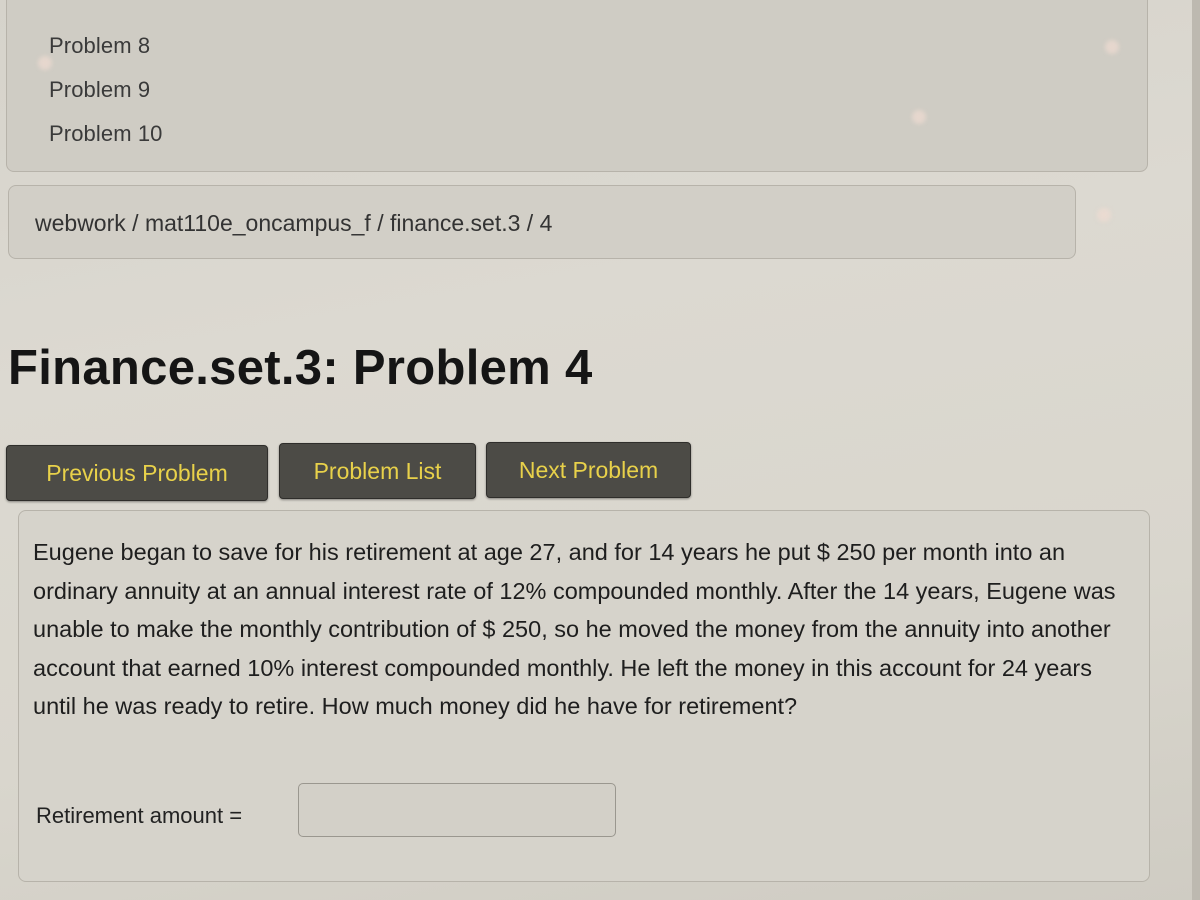  I want to click on breadcrumb-course: mat110e_oncampus_f, so click(258, 223).